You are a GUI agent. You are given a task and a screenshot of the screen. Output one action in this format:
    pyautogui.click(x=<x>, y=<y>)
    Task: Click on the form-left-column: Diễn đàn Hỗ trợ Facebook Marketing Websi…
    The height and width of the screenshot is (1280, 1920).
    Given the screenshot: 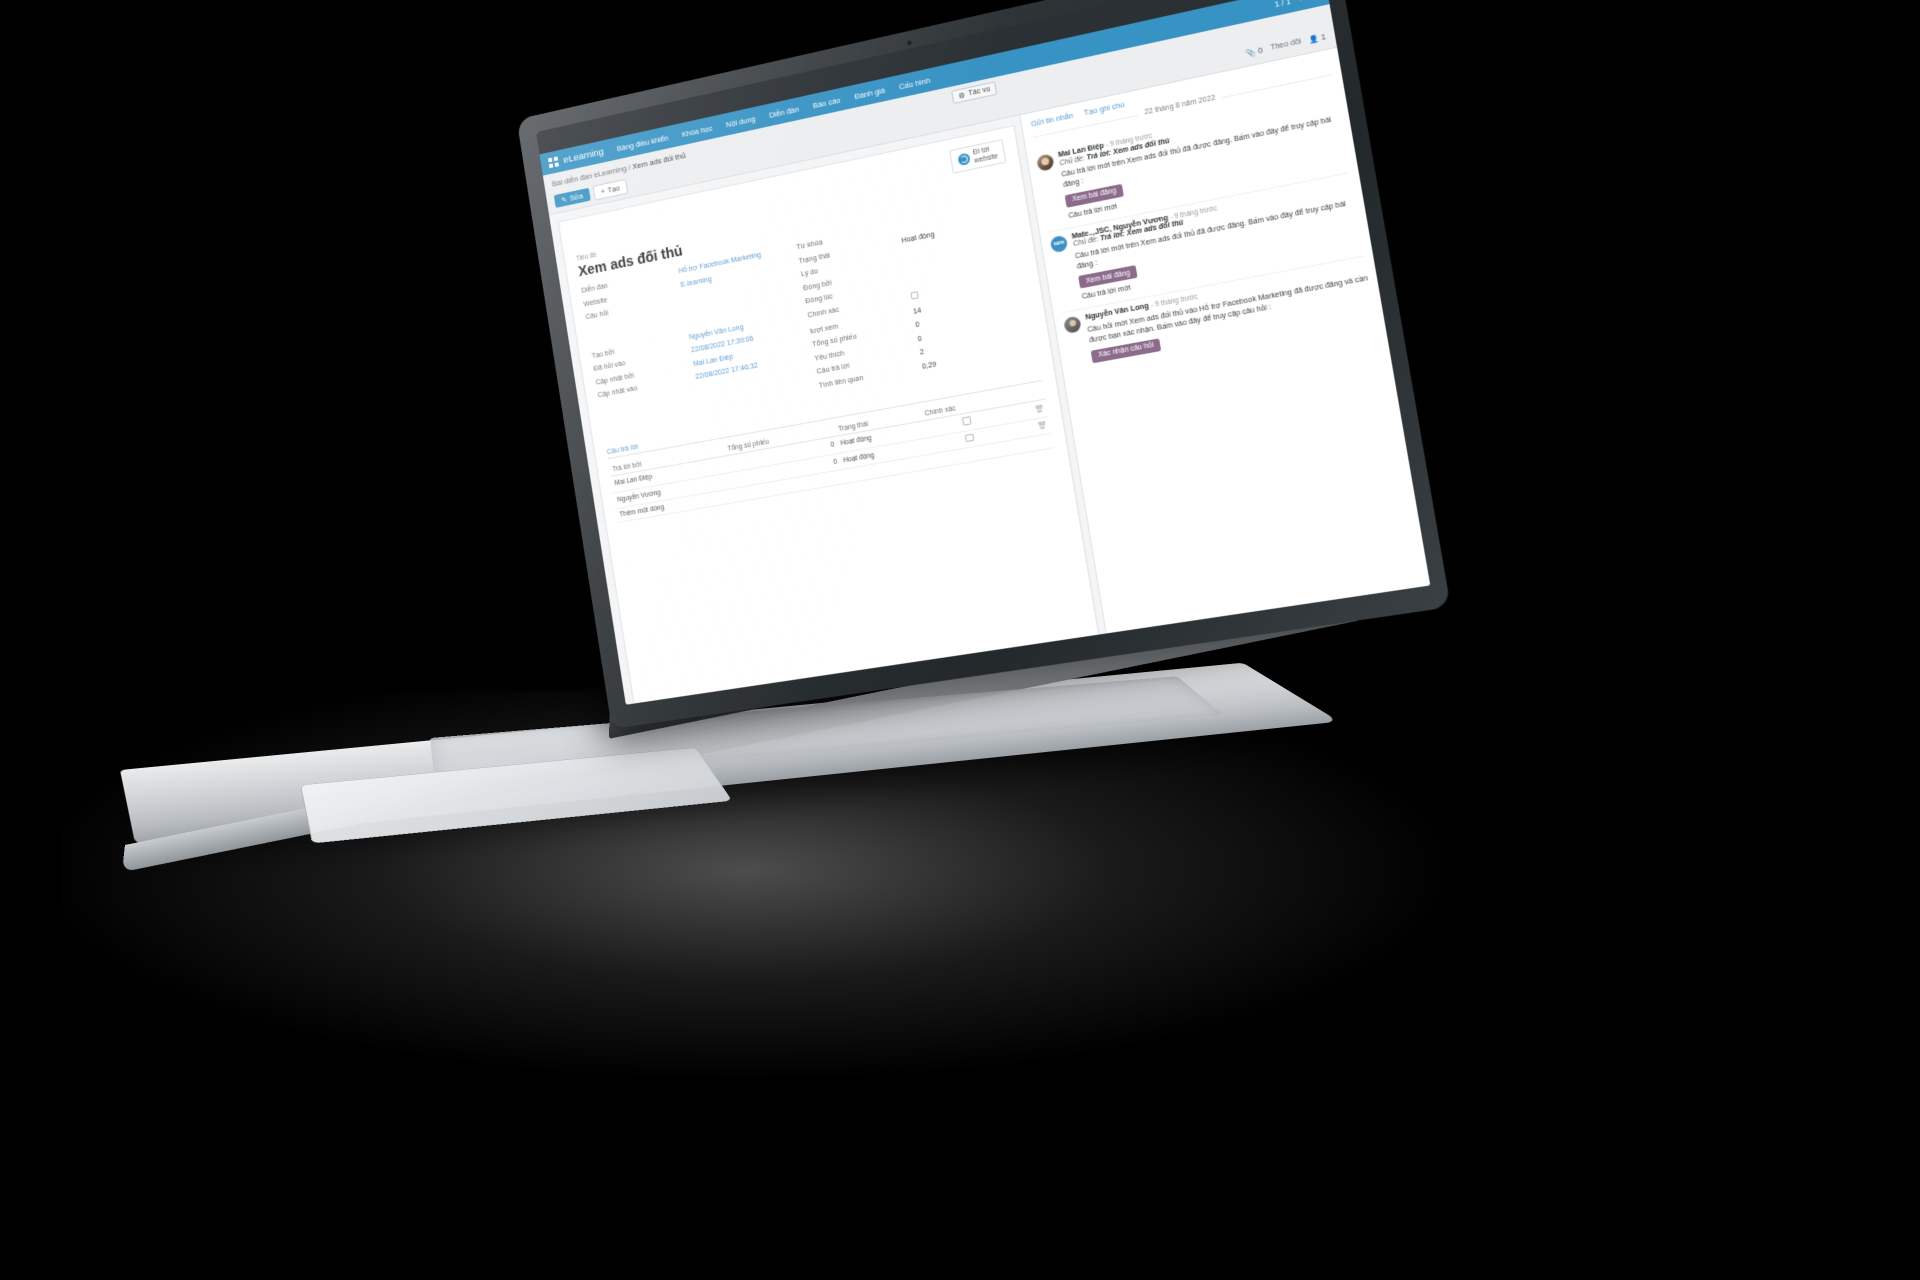 What is the action you would take?
    pyautogui.click(x=696, y=341)
    